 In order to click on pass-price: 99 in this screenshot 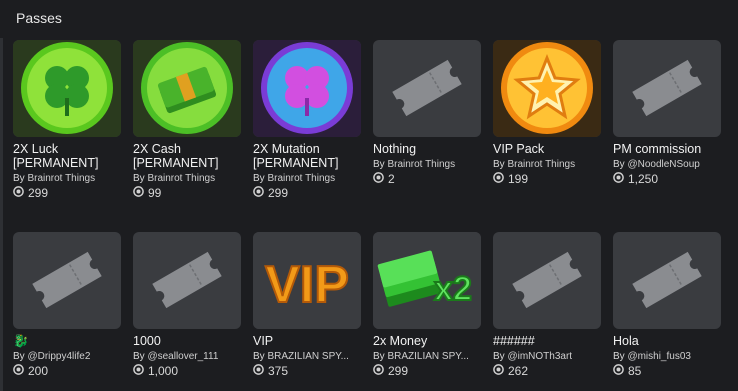, I will do `click(187, 193)`.